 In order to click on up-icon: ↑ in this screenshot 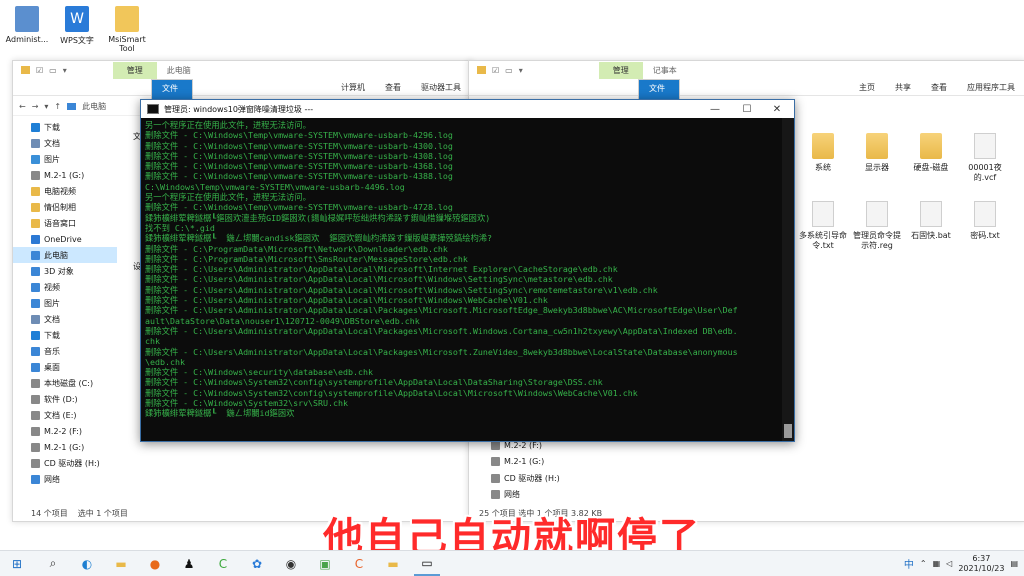, I will do `click(57, 106)`.